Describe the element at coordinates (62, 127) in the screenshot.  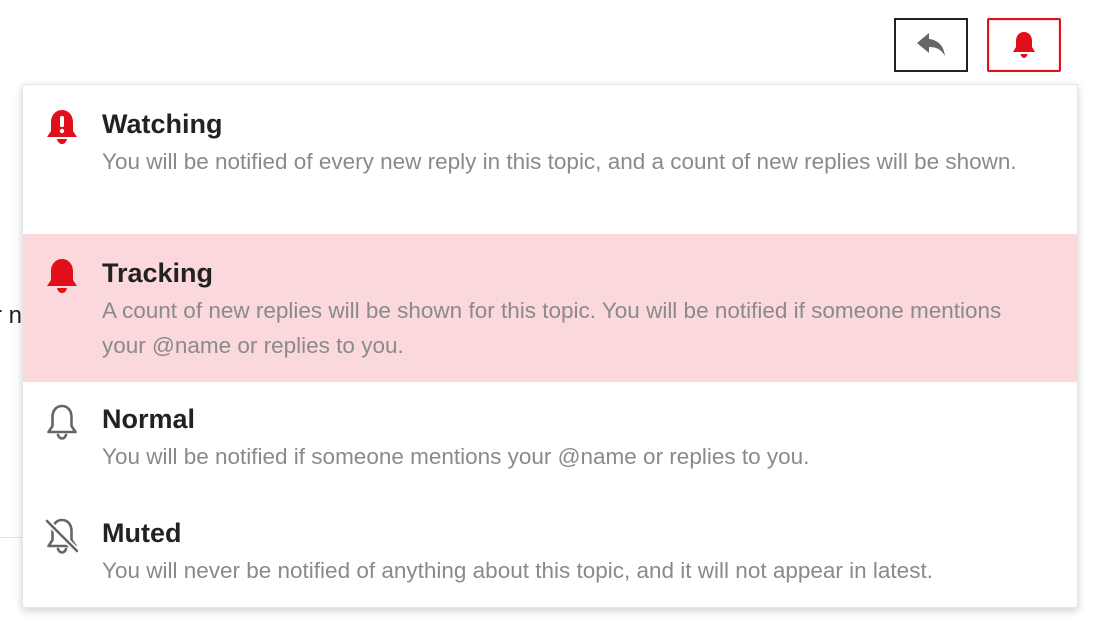
I see `bell-exclamation-icon` at that location.